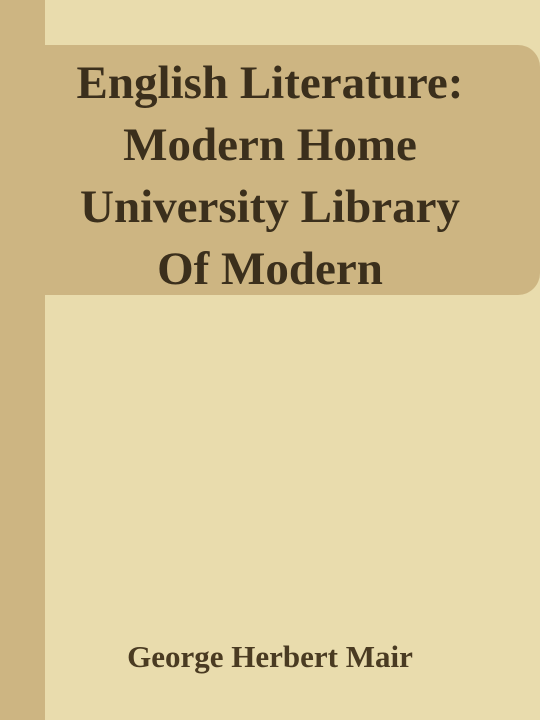 This screenshot has width=540, height=720. Describe the element at coordinates (270, 207) in the screenshot. I see `title-line-3: University Library` at that location.